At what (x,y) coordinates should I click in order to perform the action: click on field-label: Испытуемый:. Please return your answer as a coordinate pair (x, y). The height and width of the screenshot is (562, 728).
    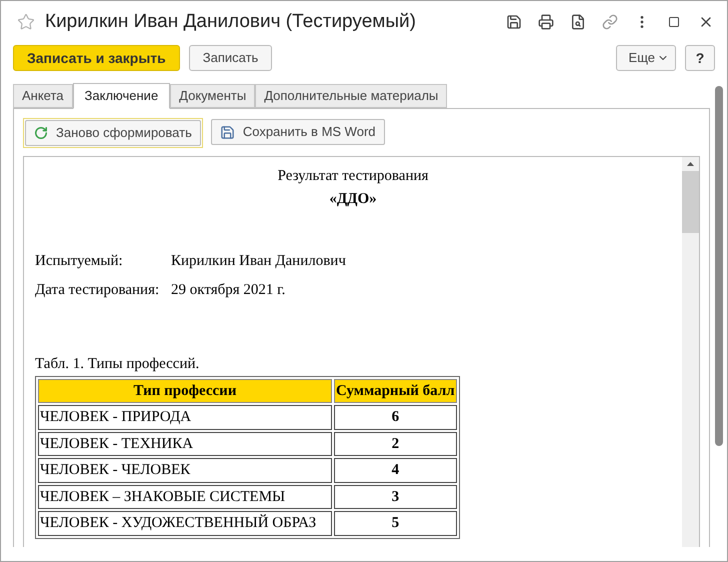
    Looking at the image, I should click on (79, 261).